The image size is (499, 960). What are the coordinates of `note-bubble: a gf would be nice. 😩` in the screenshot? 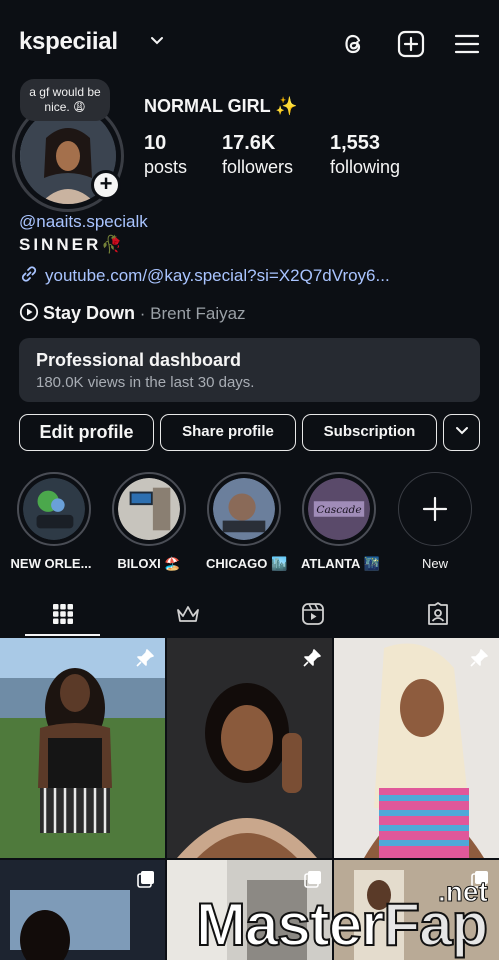 It's located at (65, 100).